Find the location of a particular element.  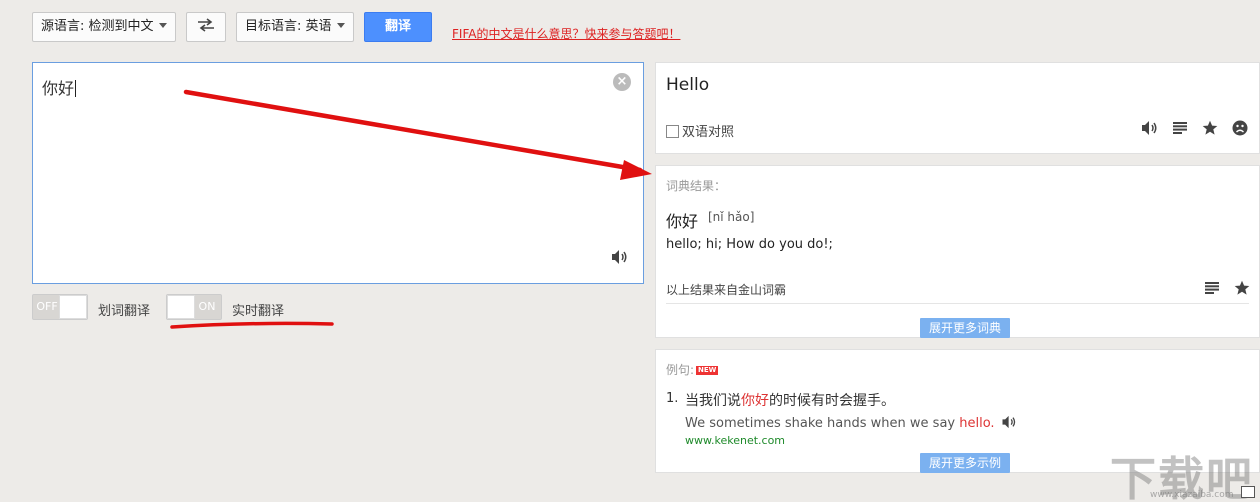

dictionary-phonetic: [nǐ hǎo] is located at coordinates (731, 217).